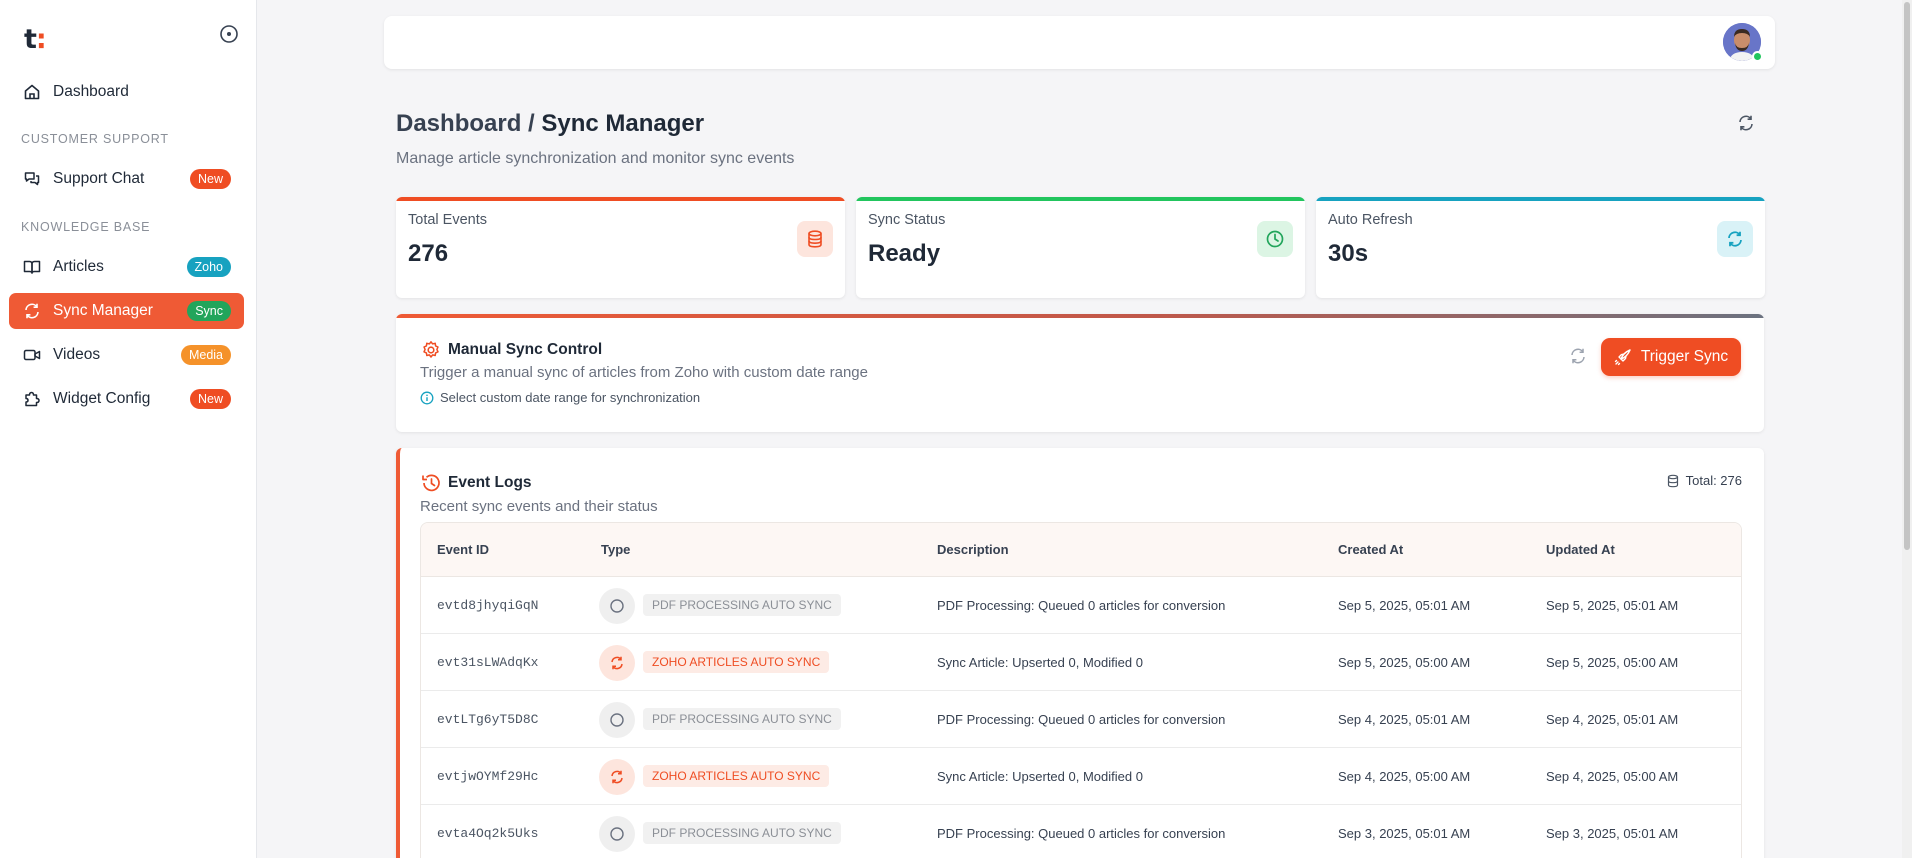 Image resolution: width=1912 pixels, height=858 pixels. I want to click on stat-card-total-events: Total Events 276, so click(620, 247).